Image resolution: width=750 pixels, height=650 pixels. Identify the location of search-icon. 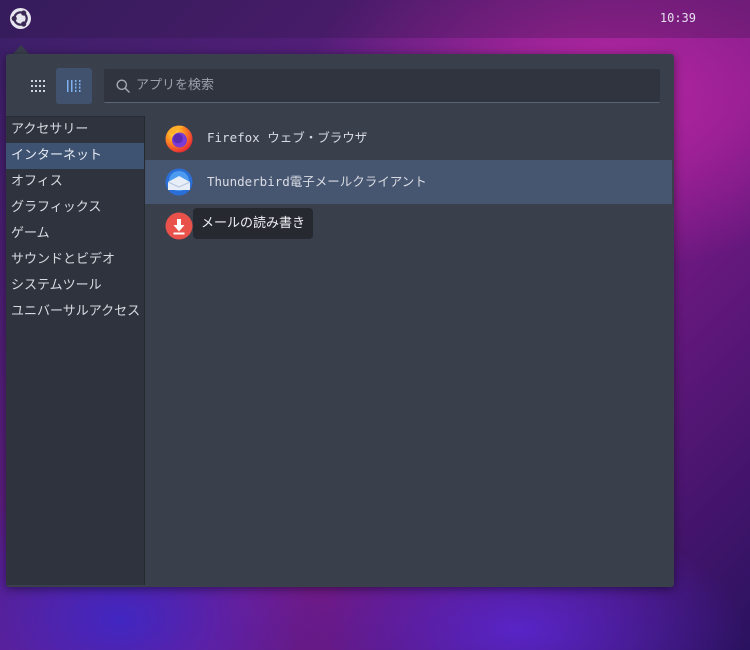
(123, 86).